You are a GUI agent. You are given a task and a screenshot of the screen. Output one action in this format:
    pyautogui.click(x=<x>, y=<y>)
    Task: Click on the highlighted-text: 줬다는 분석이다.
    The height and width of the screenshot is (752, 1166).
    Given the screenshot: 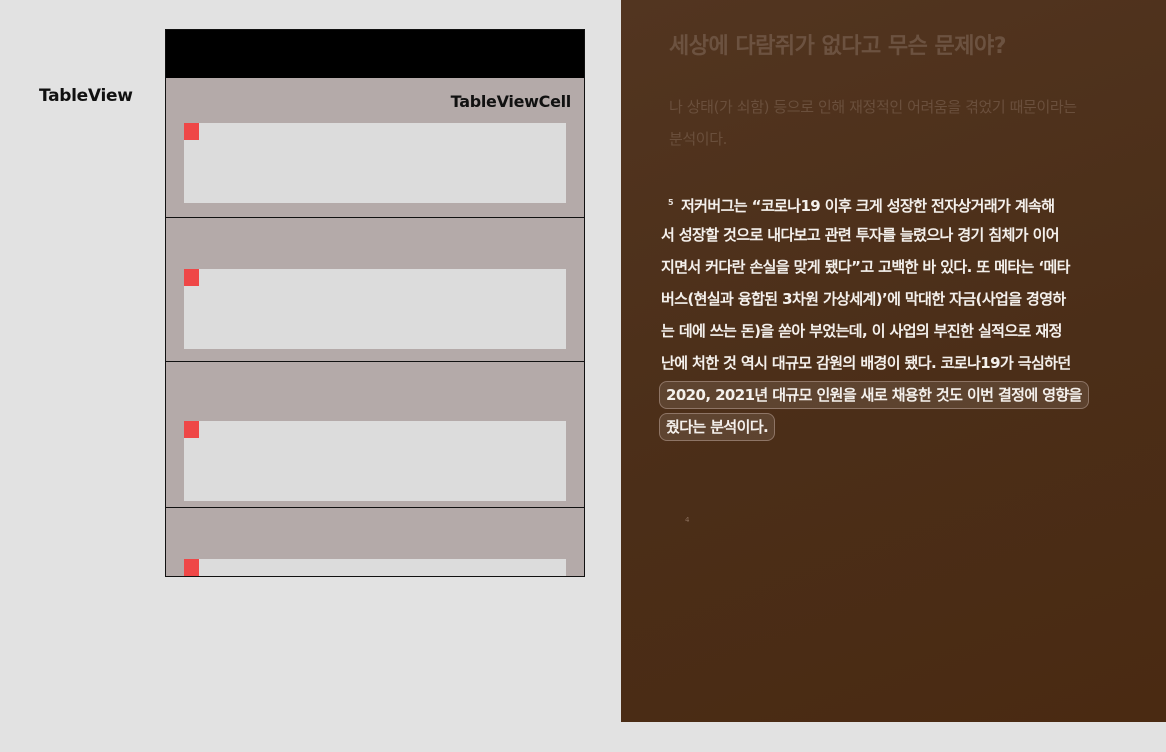 What is the action you would take?
    pyautogui.click(x=717, y=427)
    